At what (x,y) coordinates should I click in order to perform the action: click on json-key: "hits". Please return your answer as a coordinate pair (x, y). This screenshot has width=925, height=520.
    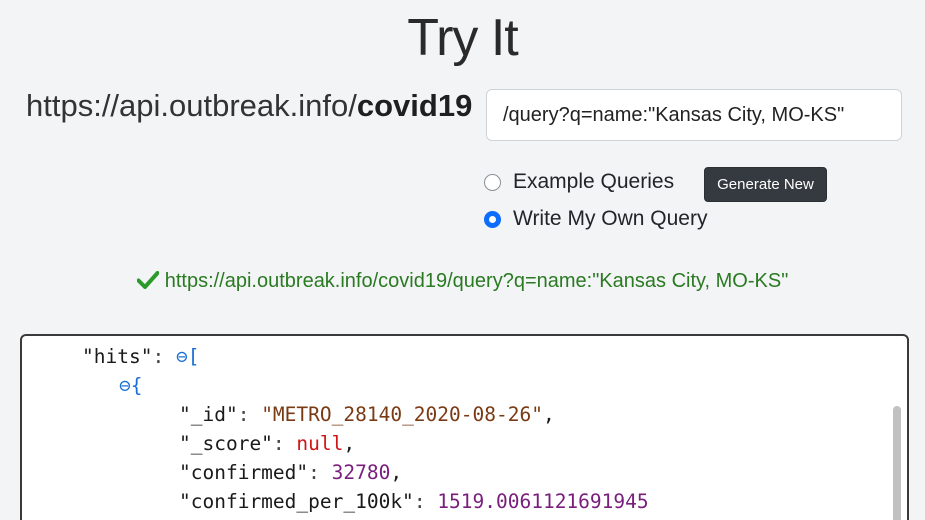
    Looking at the image, I should click on (117, 356).